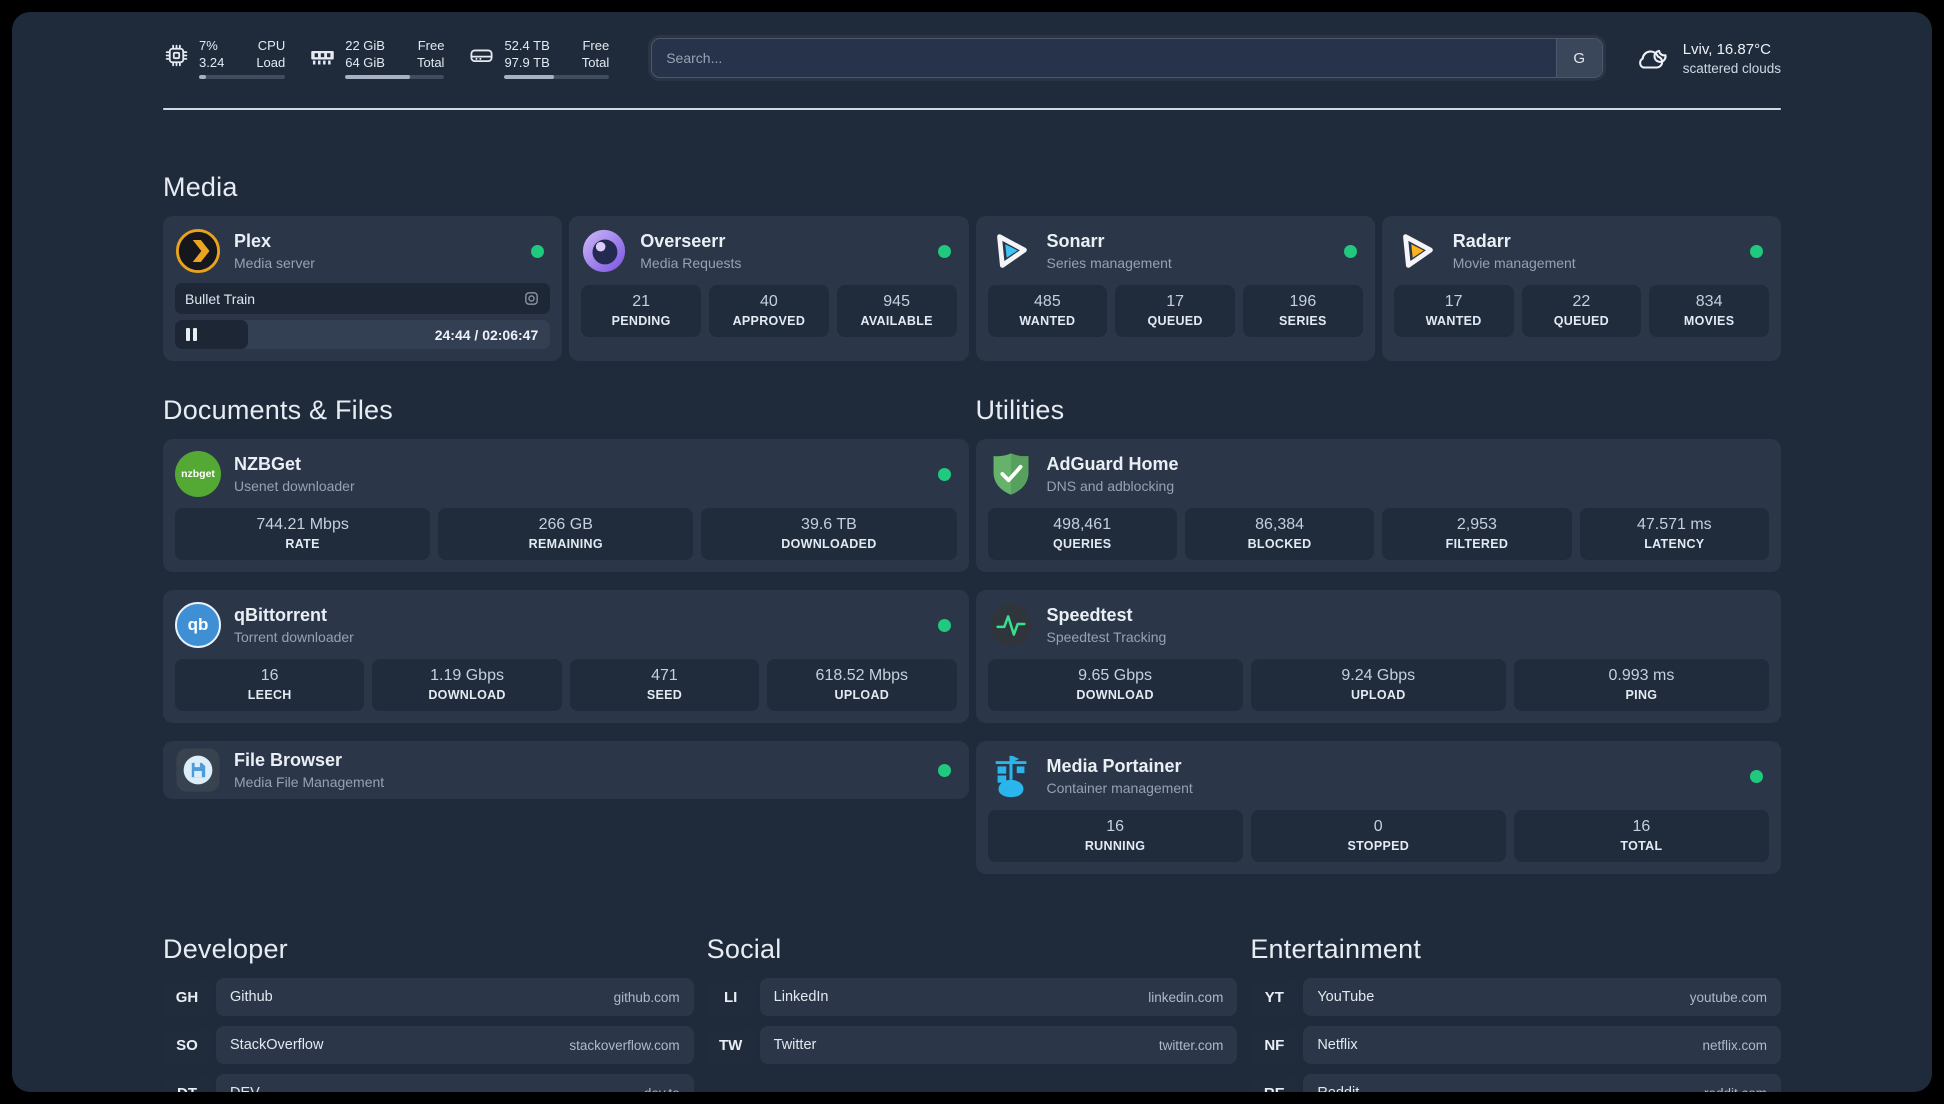  Describe the element at coordinates (1515, 997) in the screenshot. I see `bookmark-youtube: YT YouTube youtube.com` at that location.